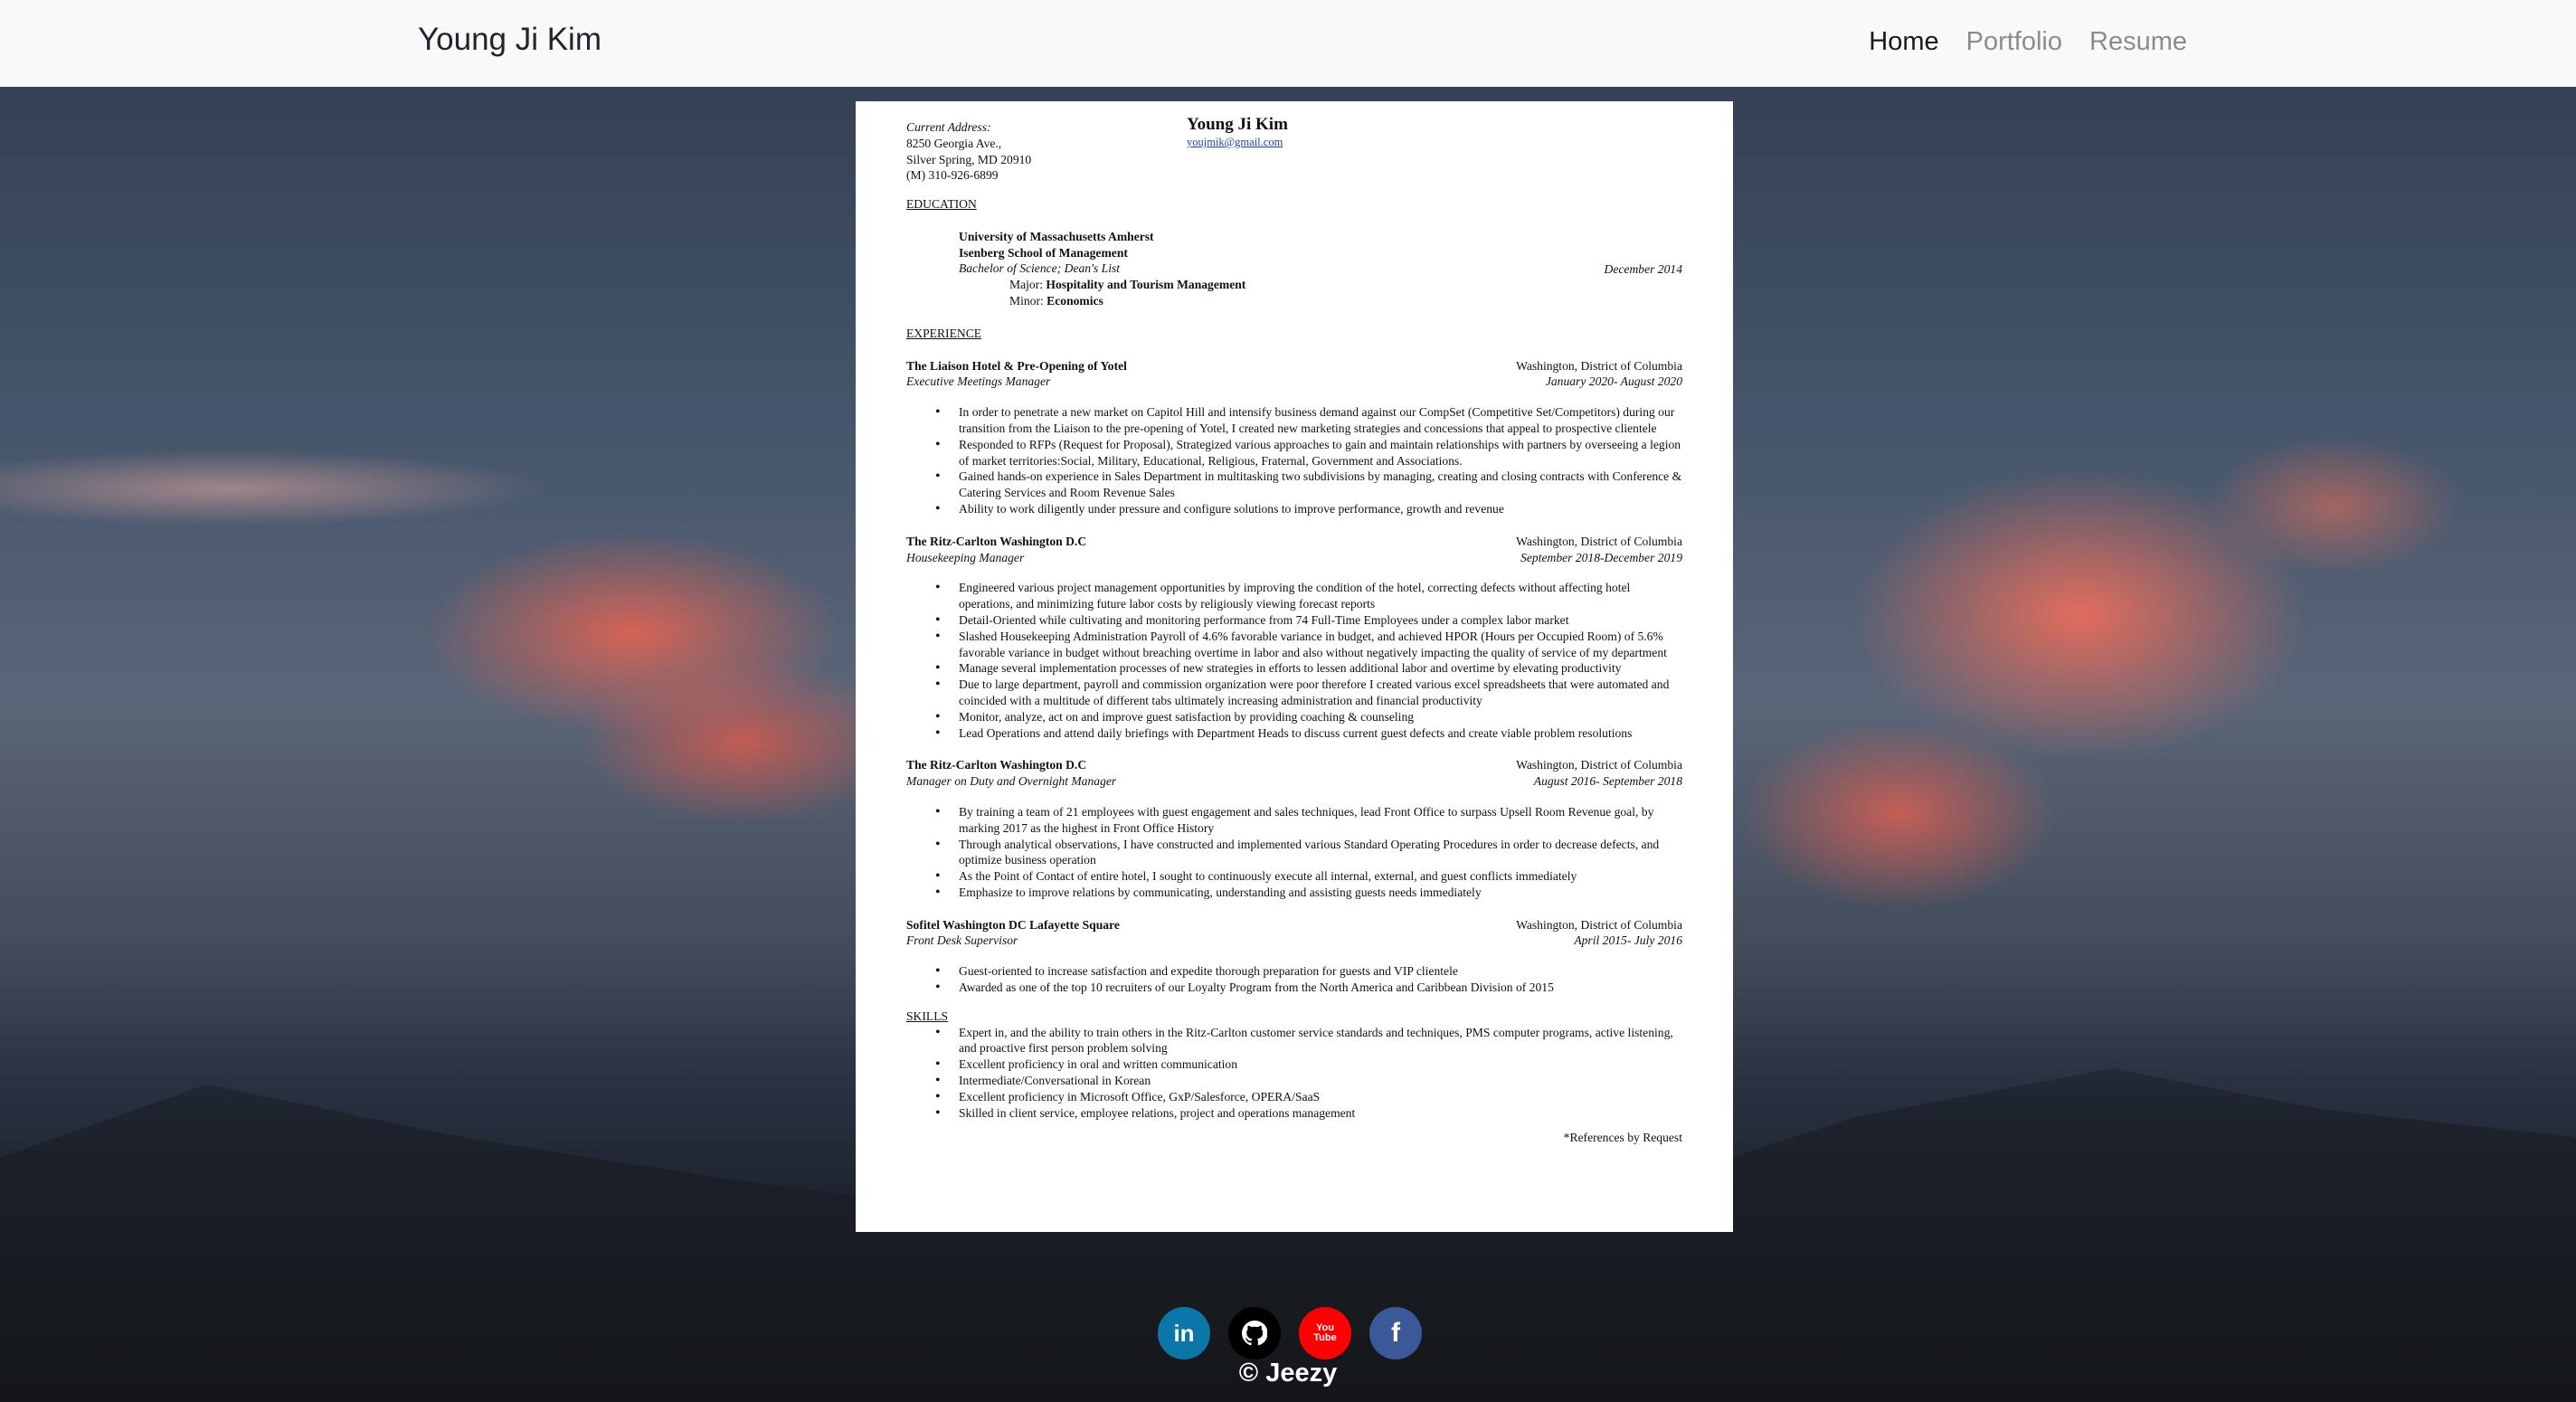  I want to click on github-icon, so click(1254, 1333).